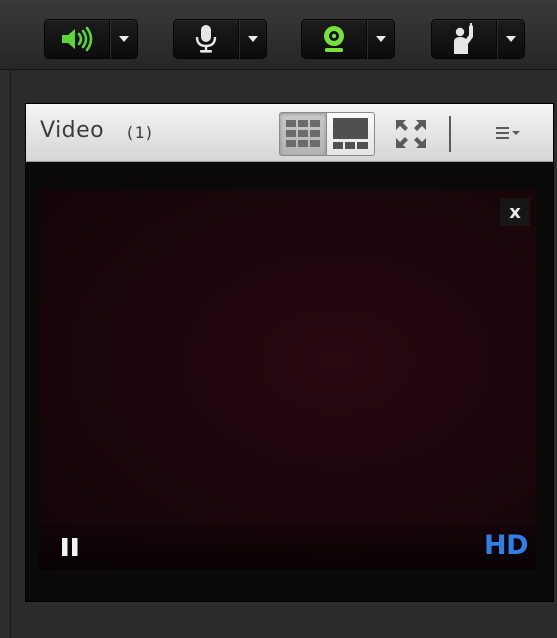 The width and height of the screenshot is (557, 638). Describe the element at coordinates (515, 212) in the screenshot. I see `close-video-button: x` at that location.